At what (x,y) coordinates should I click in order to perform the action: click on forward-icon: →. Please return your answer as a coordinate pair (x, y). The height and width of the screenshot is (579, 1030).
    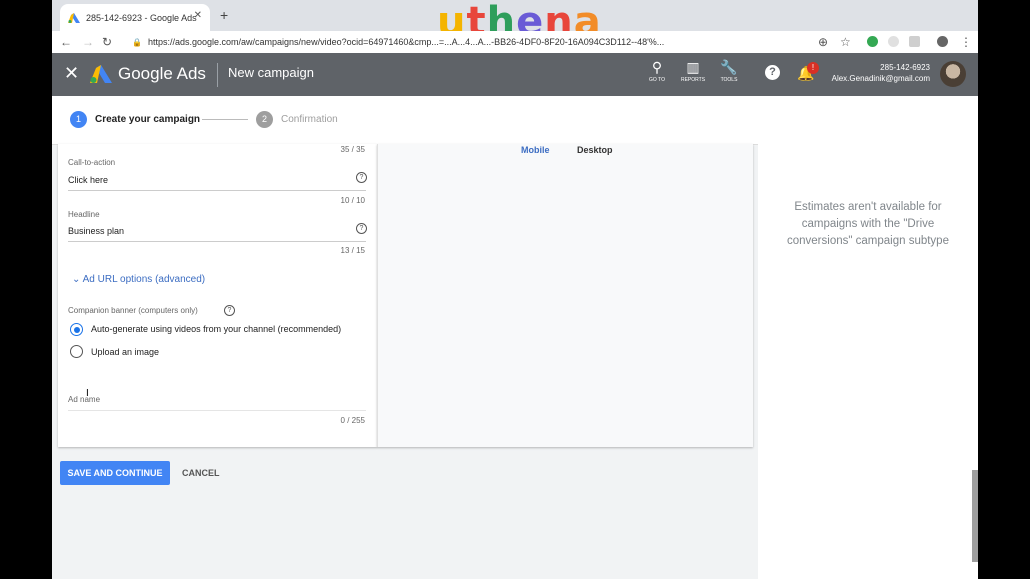
    Looking at the image, I should click on (88, 42).